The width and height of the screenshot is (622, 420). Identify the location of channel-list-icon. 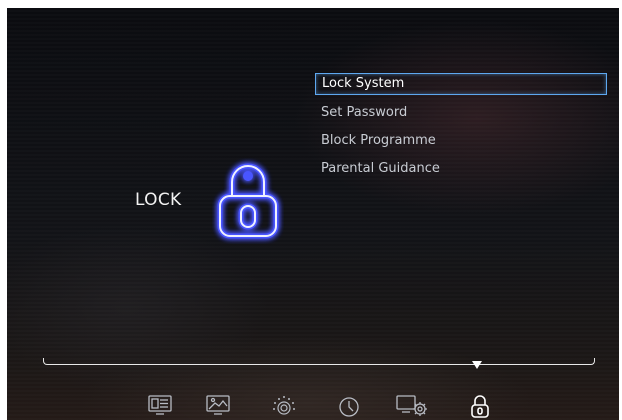
(160, 405).